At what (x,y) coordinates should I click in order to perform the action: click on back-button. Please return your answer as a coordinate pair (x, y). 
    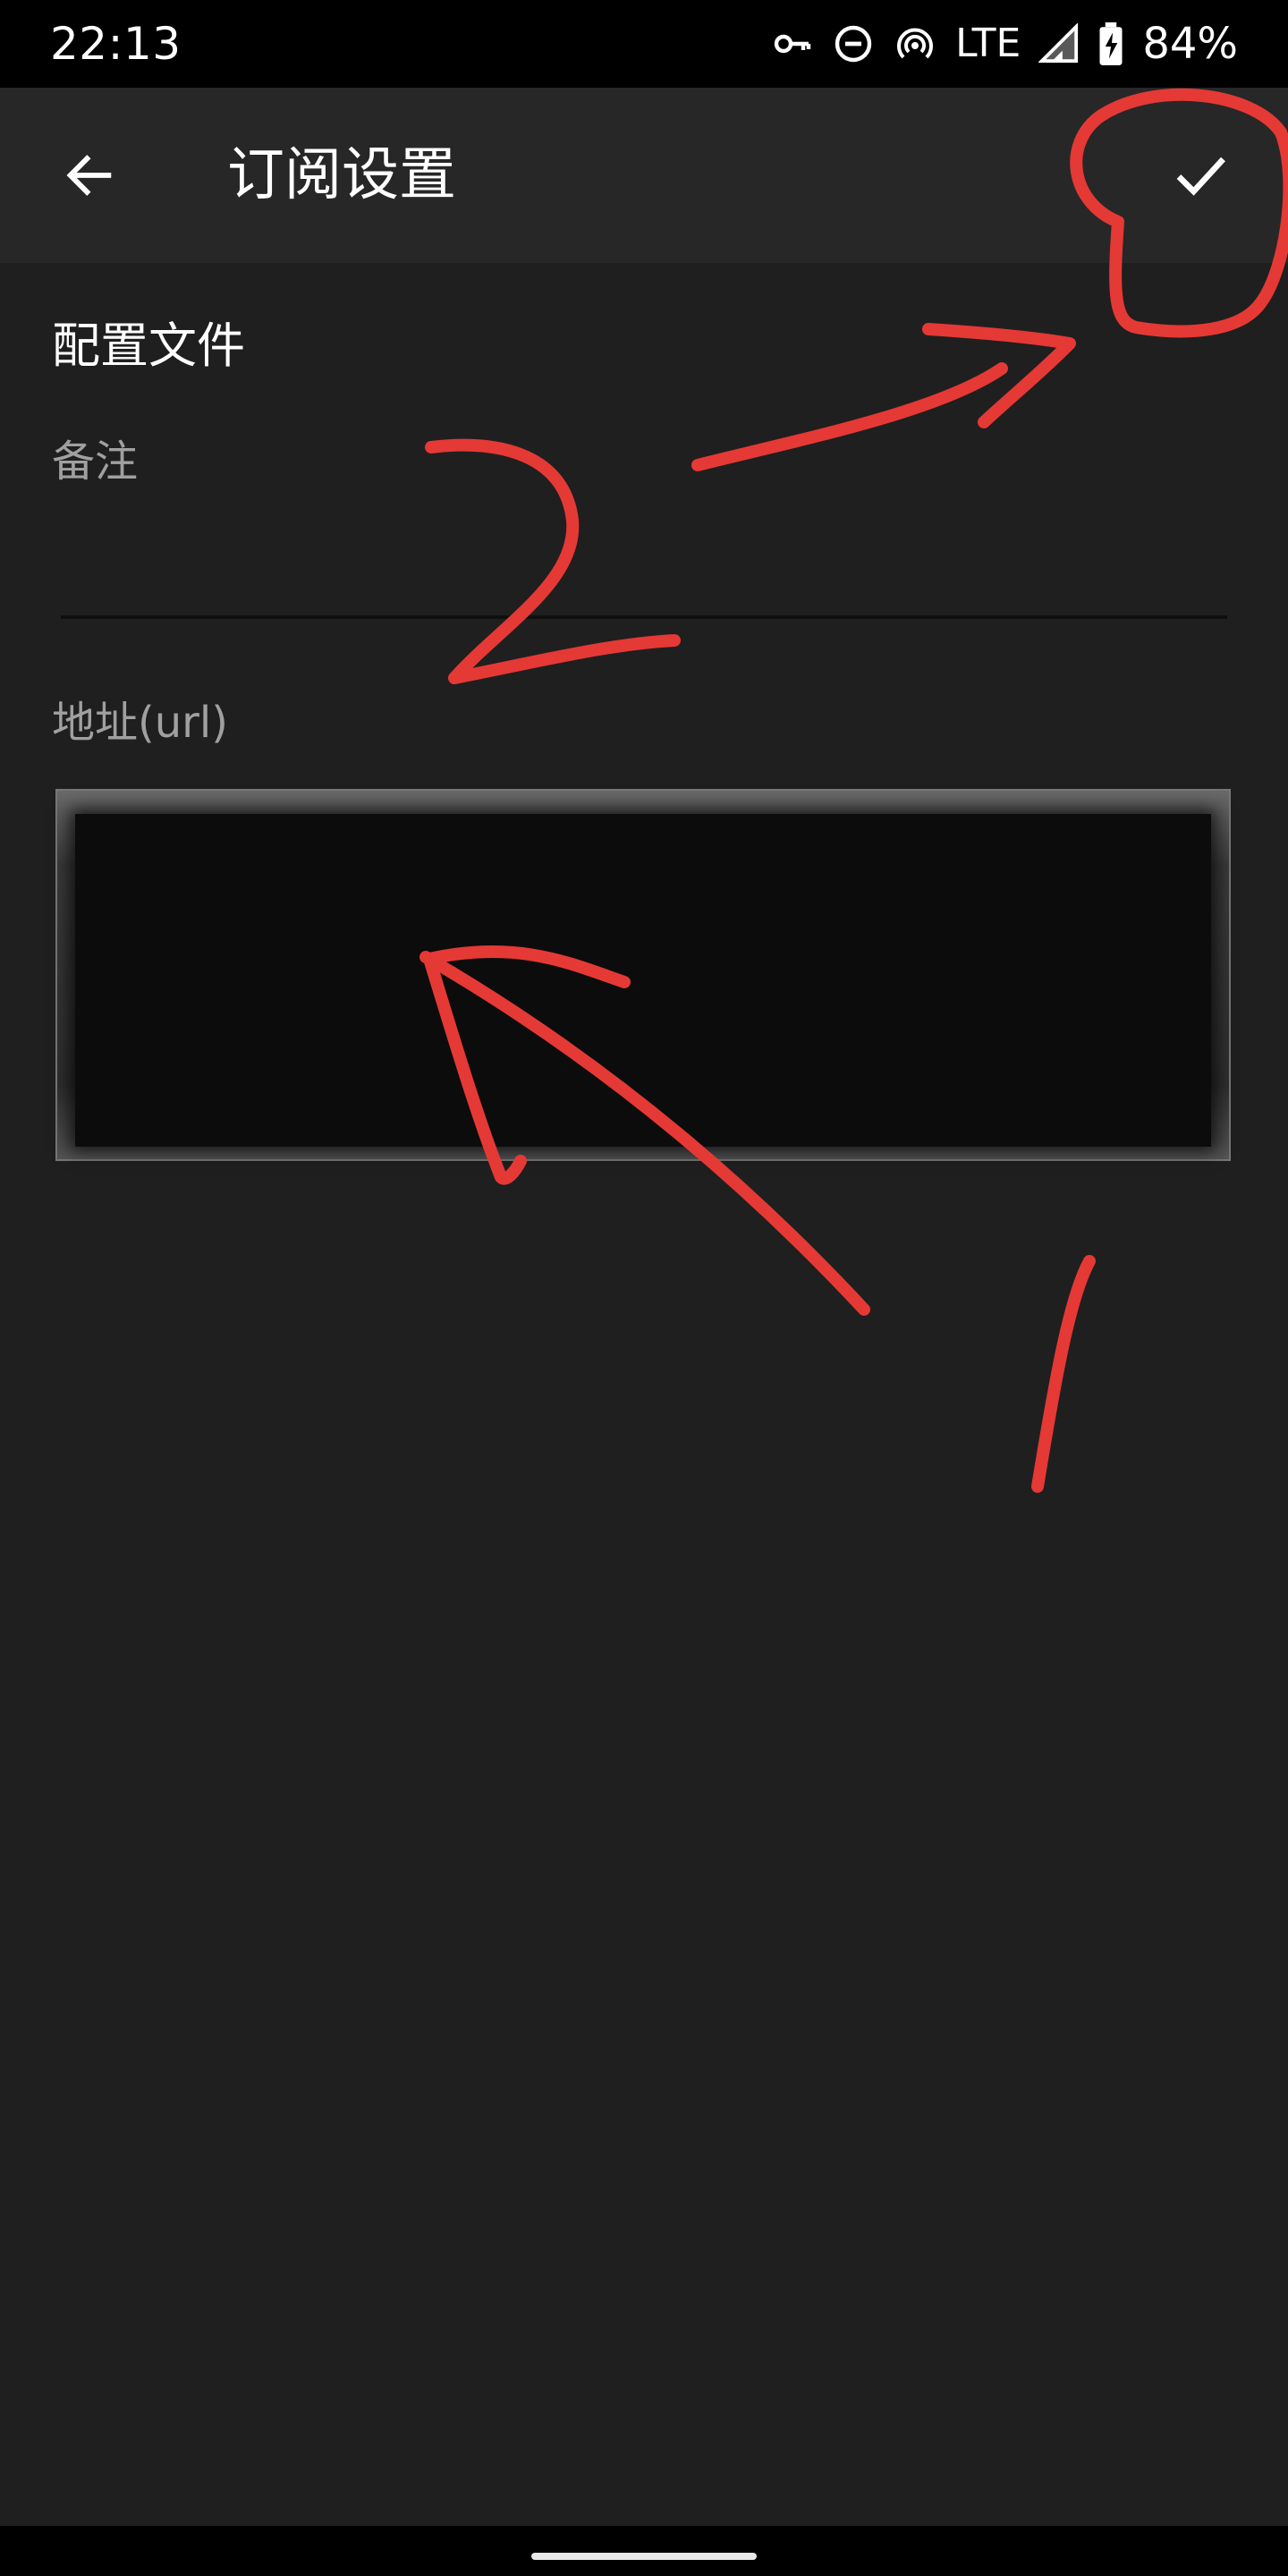
    Looking at the image, I should click on (89, 175).